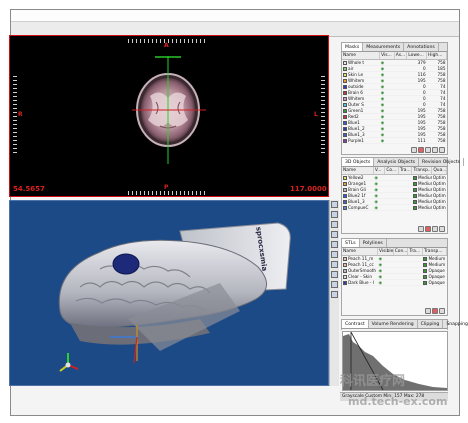 This screenshot has height=423, width=468. Describe the element at coordinates (334, 214) in the screenshot. I see `front-view-button` at that location.